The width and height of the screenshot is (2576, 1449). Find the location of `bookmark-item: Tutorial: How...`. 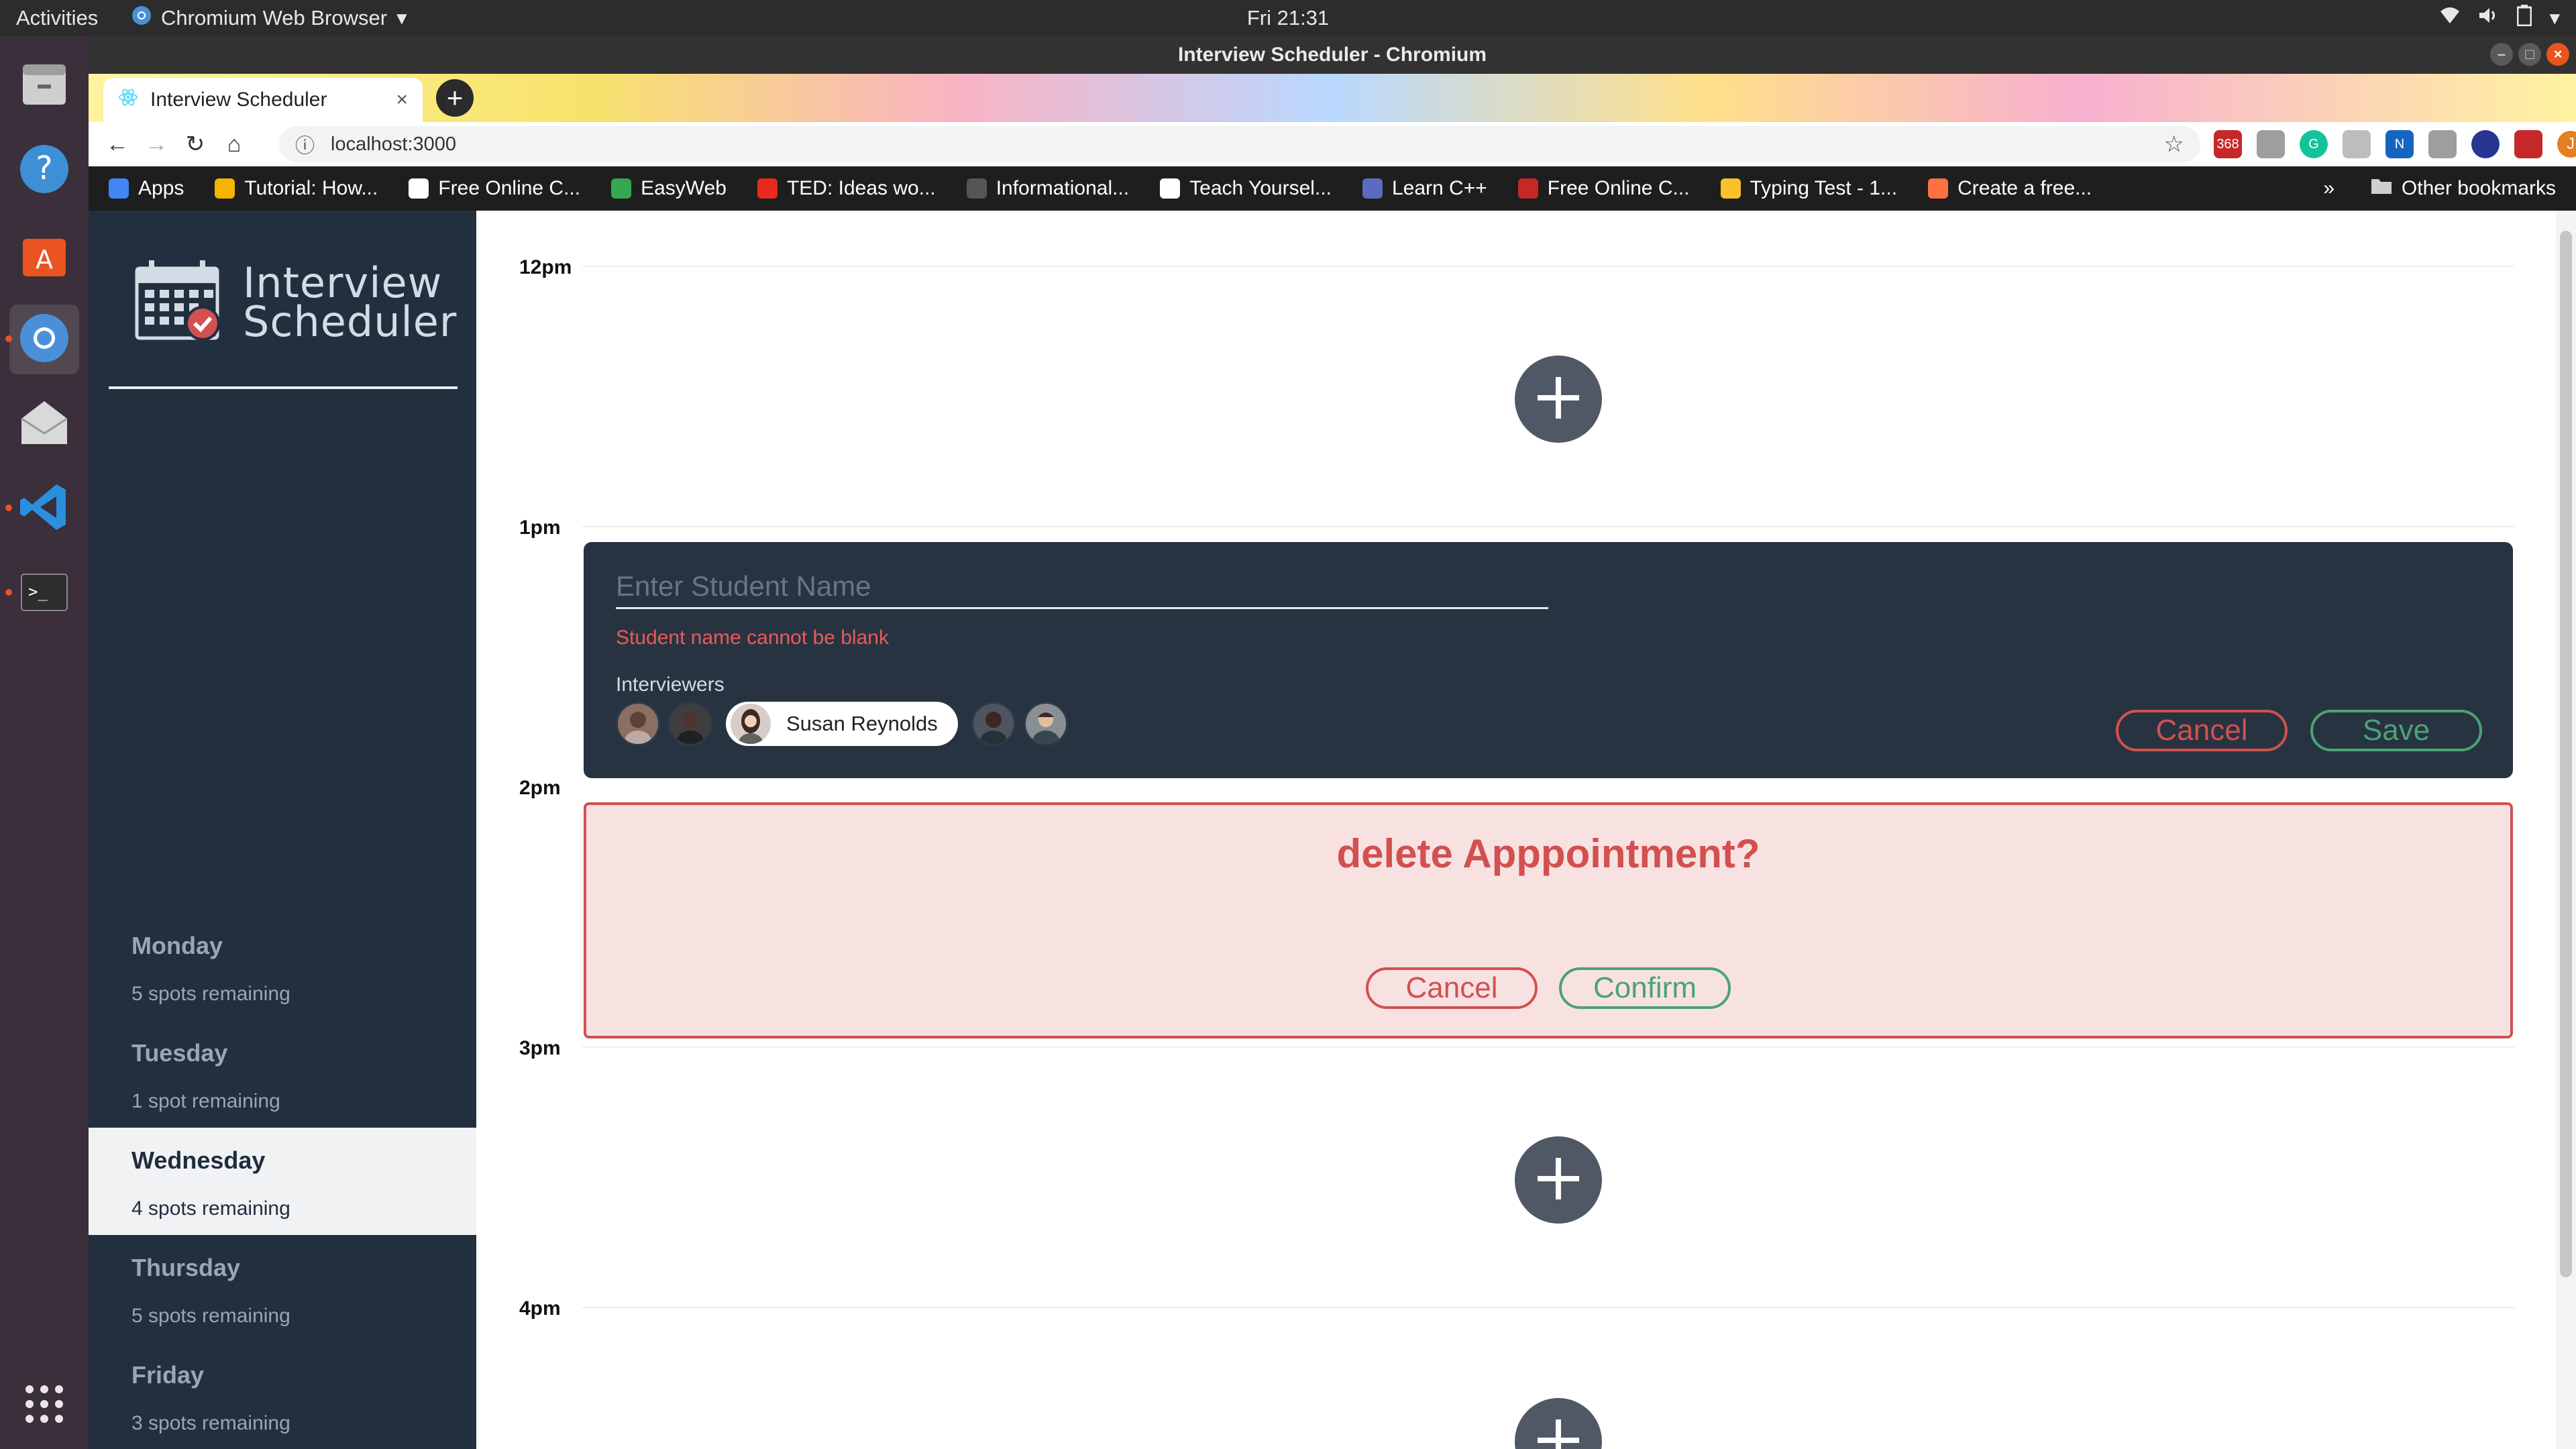

bookmark-item: Tutorial: How... is located at coordinates (296, 188).